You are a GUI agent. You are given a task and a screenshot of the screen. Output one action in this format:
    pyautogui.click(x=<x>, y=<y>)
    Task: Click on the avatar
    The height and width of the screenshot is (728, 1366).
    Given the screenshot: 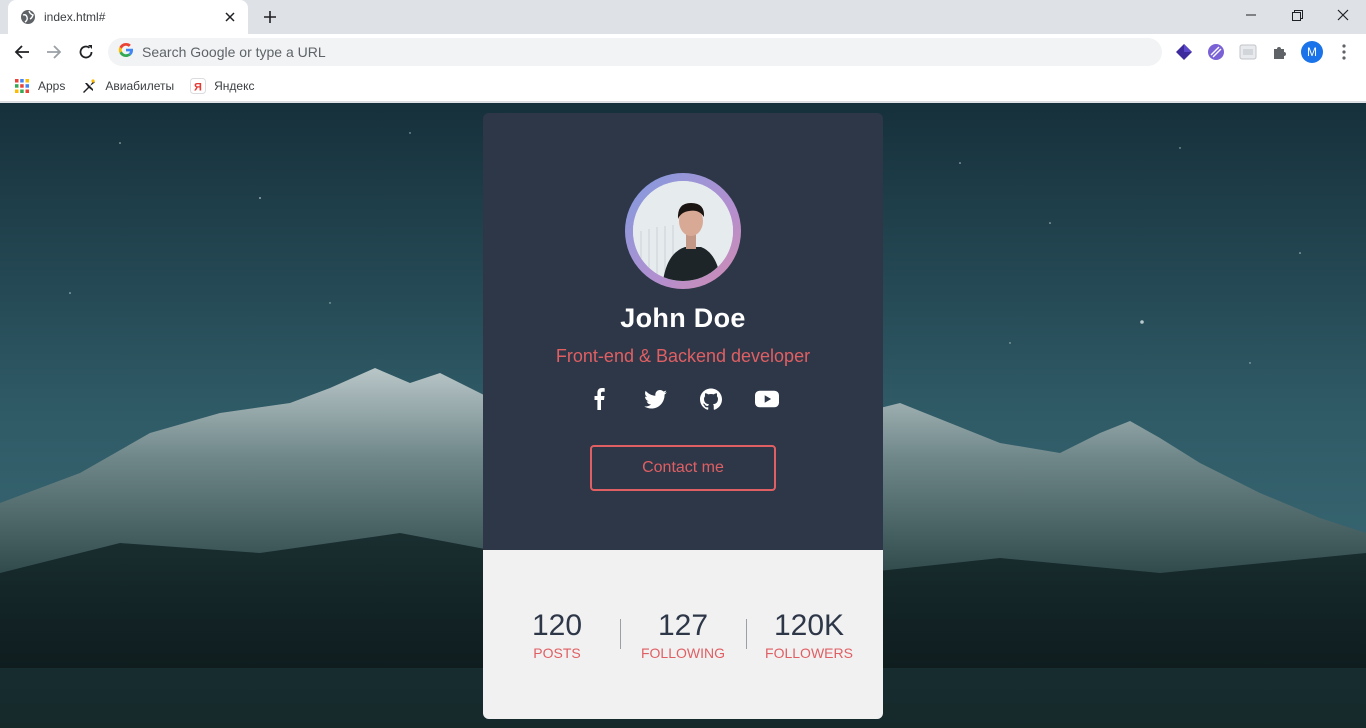 What is the action you would take?
    pyautogui.click(x=683, y=231)
    